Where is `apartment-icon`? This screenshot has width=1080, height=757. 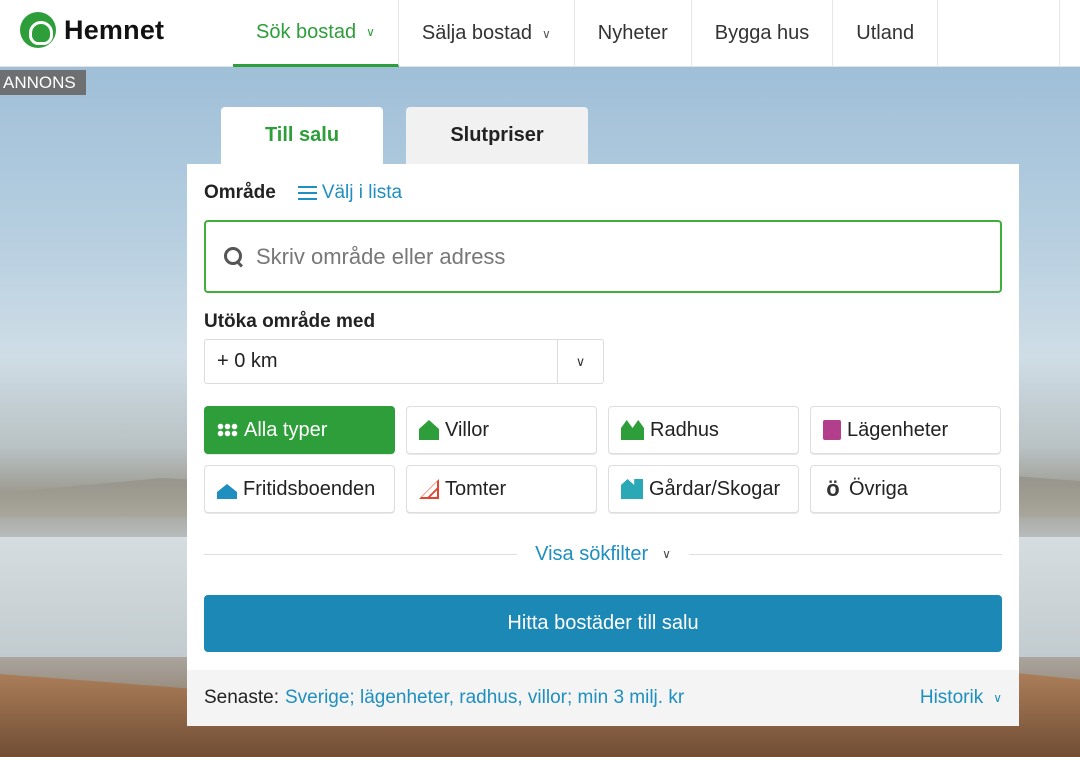 apartment-icon is located at coordinates (832, 430).